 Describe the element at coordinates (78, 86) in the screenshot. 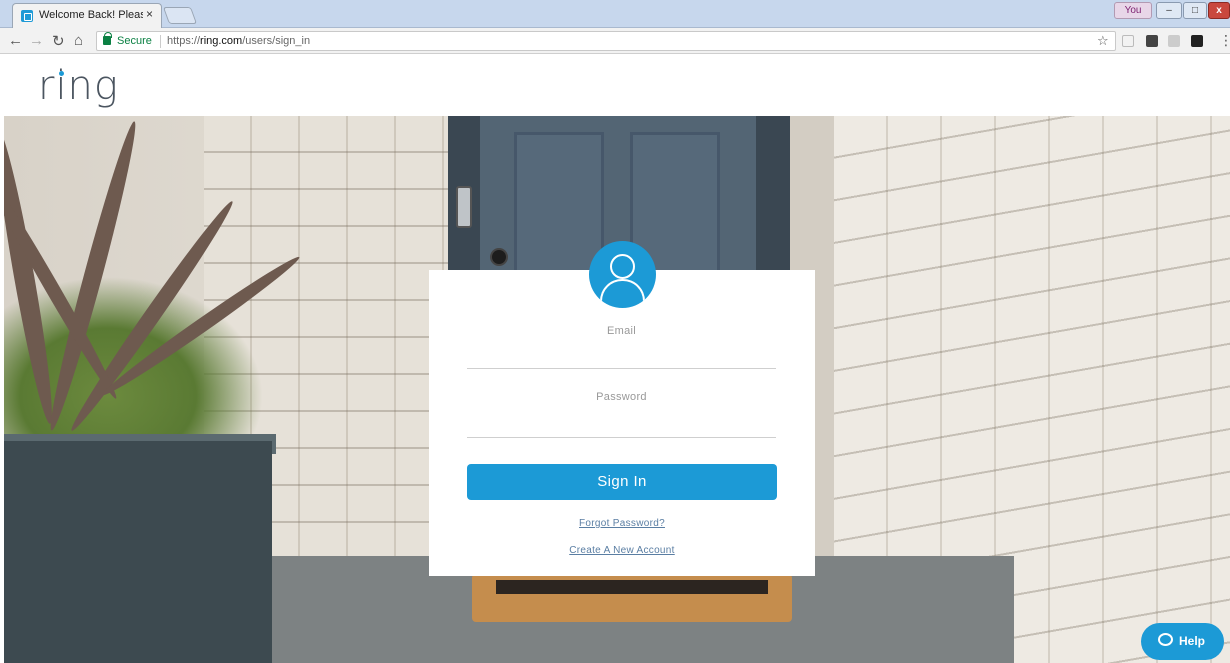

I see `ring-logo: ring` at that location.